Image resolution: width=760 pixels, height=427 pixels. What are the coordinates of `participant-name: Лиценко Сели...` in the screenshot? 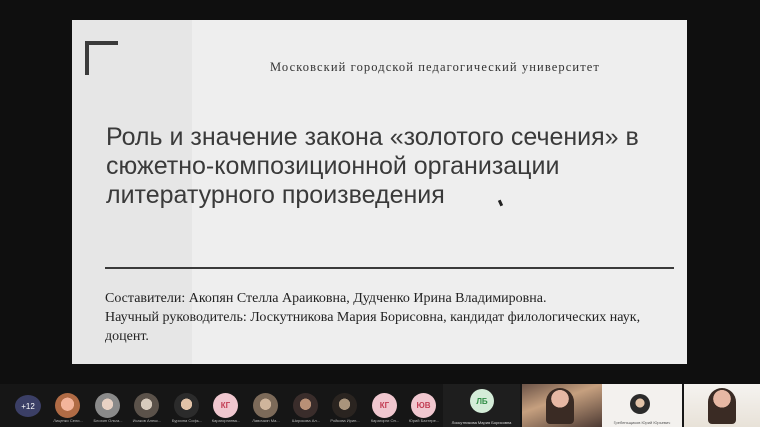 It's located at (68, 420).